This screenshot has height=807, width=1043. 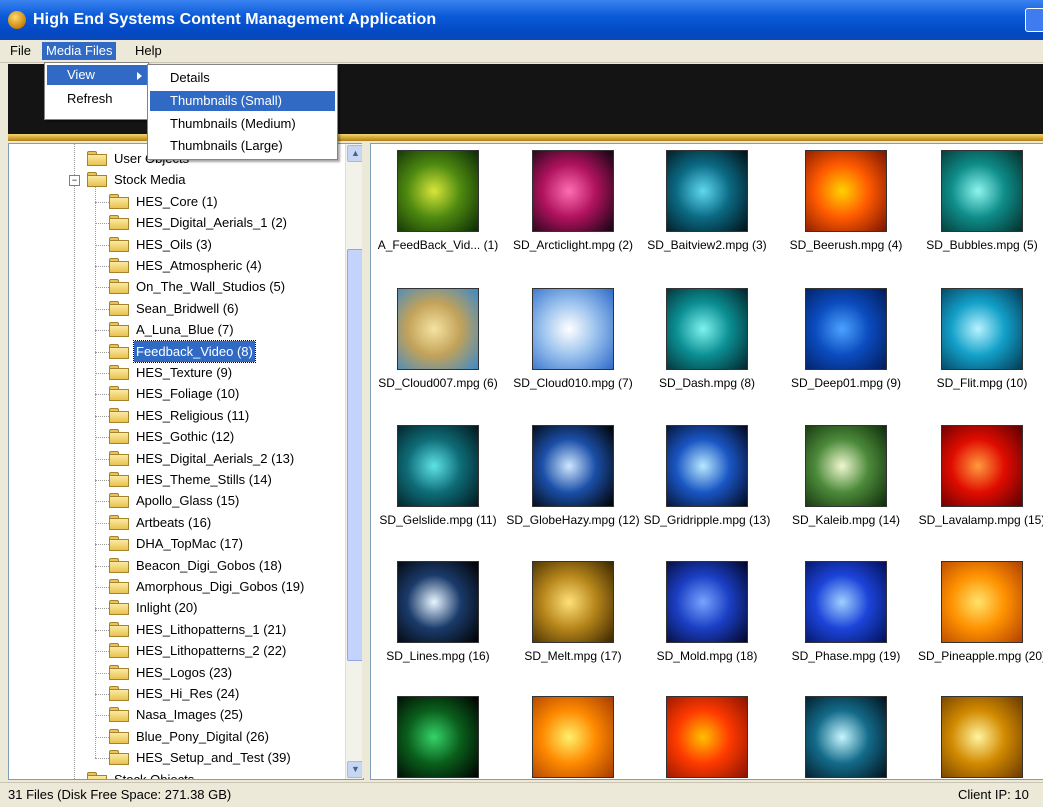 I want to click on tree-item-label: HES_Atmospheric (4), so click(x=199, y=265).